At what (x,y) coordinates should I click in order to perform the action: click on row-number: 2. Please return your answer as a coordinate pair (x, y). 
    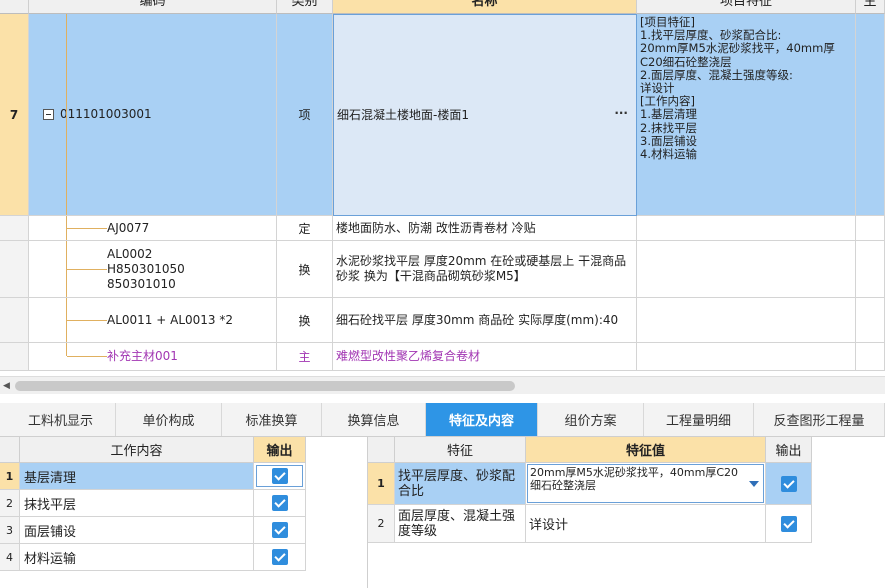
    Looking at the image, I should click on (10, 503).